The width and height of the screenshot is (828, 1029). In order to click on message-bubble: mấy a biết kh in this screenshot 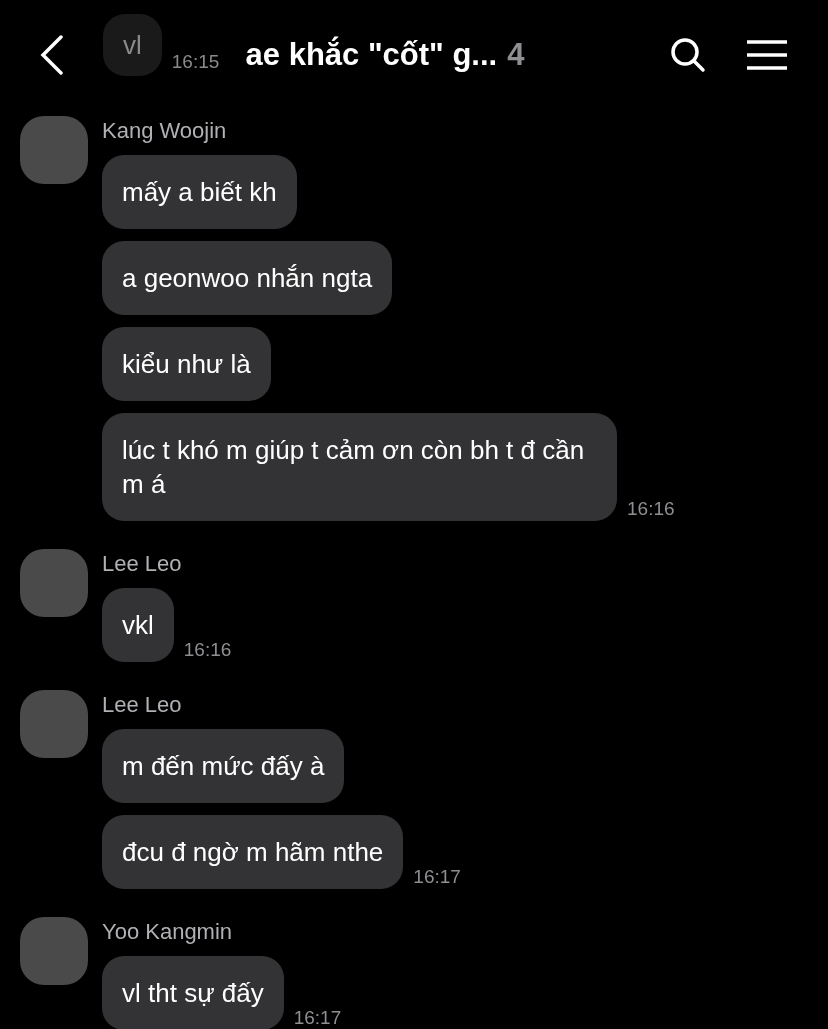, I will do `click(199, 192)`.